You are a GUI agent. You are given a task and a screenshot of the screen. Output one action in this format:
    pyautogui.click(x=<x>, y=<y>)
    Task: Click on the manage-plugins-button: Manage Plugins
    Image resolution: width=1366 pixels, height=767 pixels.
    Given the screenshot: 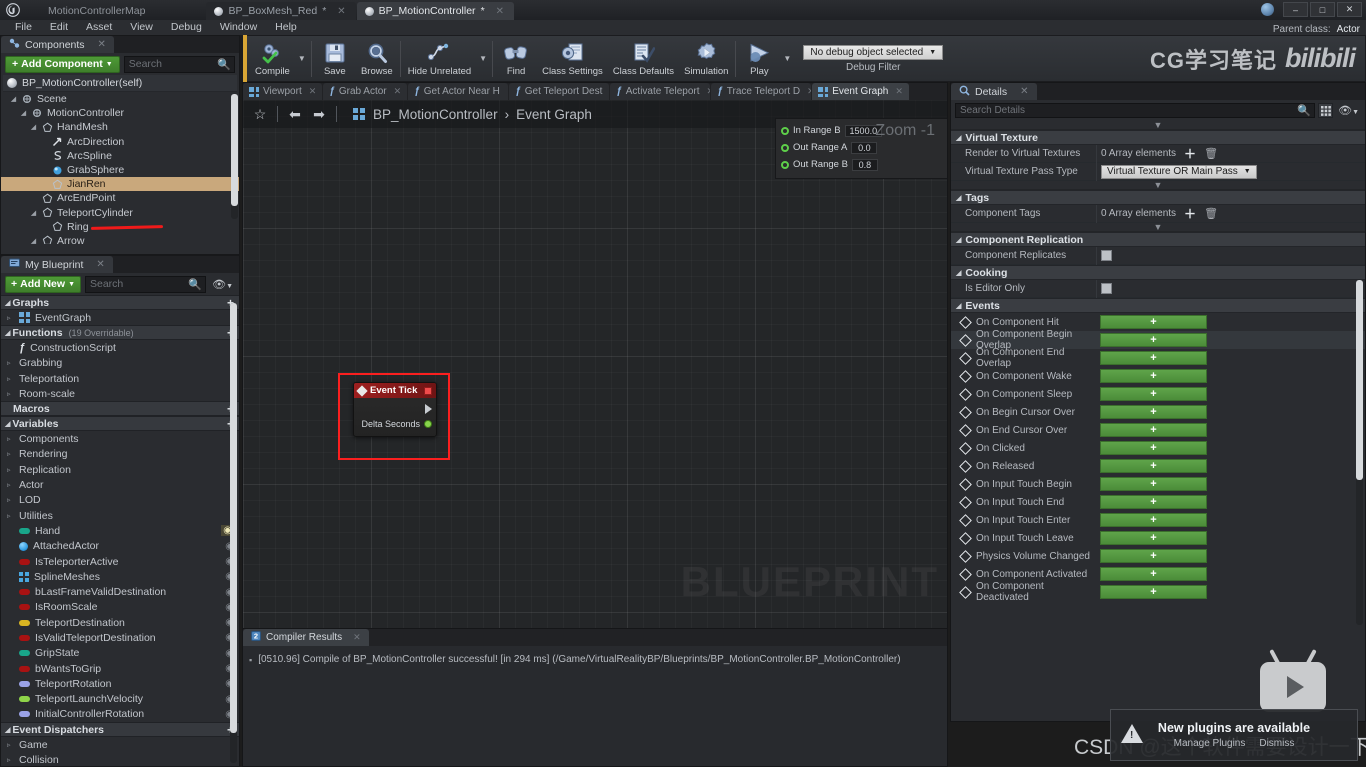 What is the action you would take?
    pyautogui.click(x=1210, y=743)
    